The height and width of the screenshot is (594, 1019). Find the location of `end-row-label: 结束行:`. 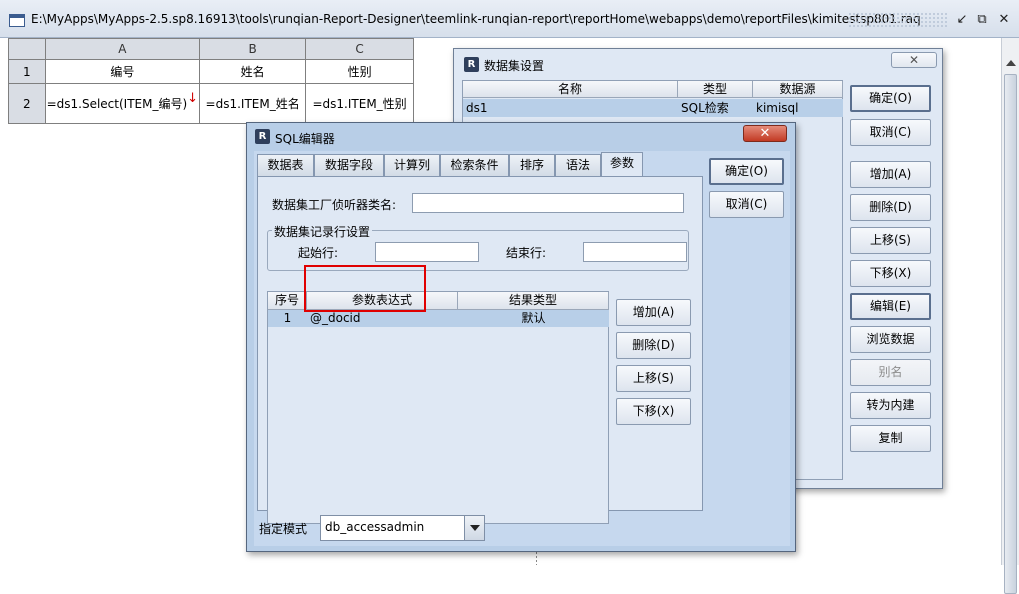

end-row-label: 结束行: is located at coordinates (526, 253).